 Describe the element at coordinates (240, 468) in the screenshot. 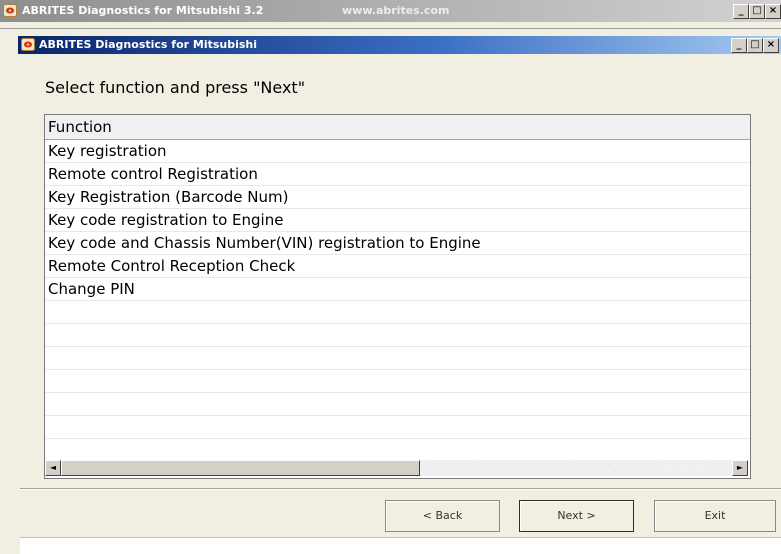

I see `scrollbar-thumb` at that location.